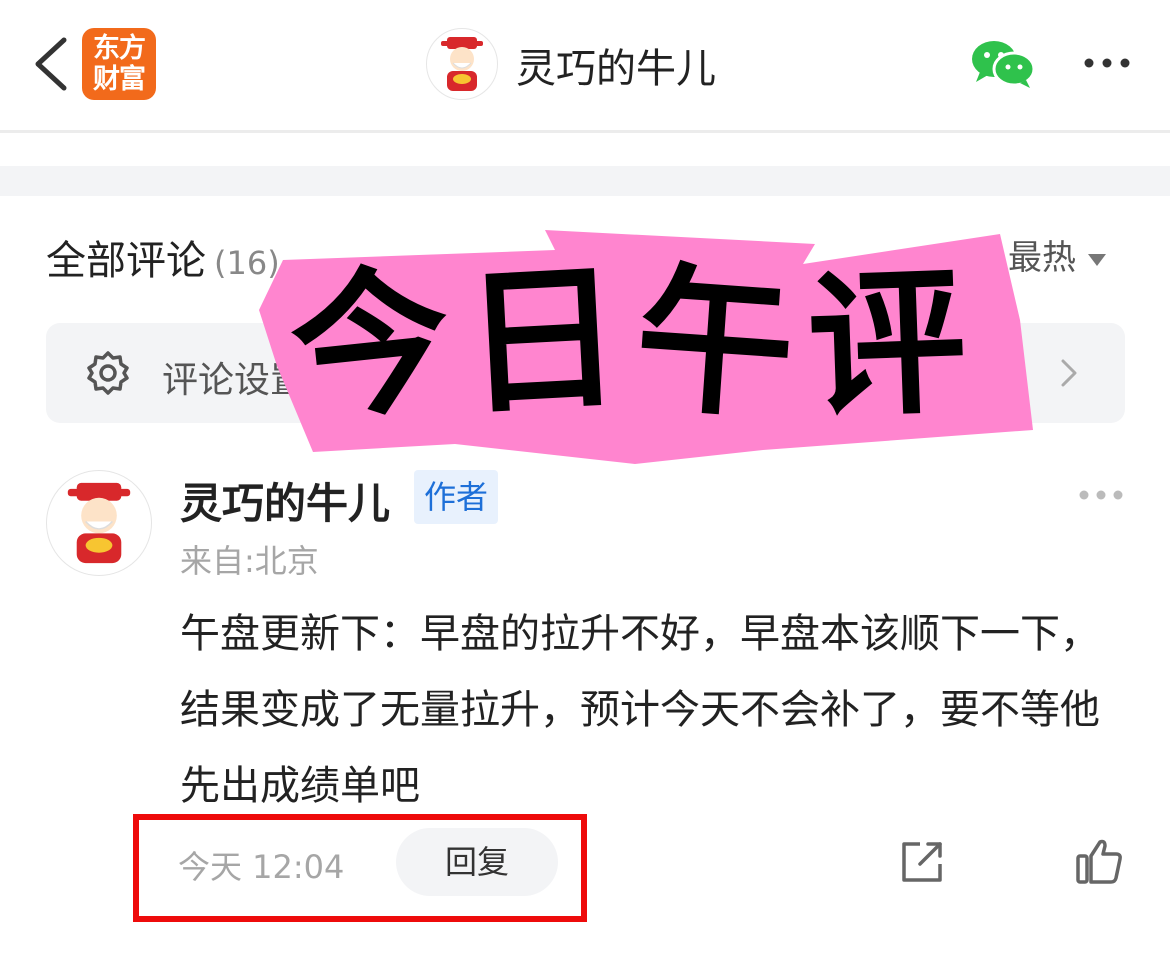 The height and width of the screenshot is (958, 1170). Describe the element at coordinates (1069, 373) in the screenshot. I see `chevron-right-icon` at that location.